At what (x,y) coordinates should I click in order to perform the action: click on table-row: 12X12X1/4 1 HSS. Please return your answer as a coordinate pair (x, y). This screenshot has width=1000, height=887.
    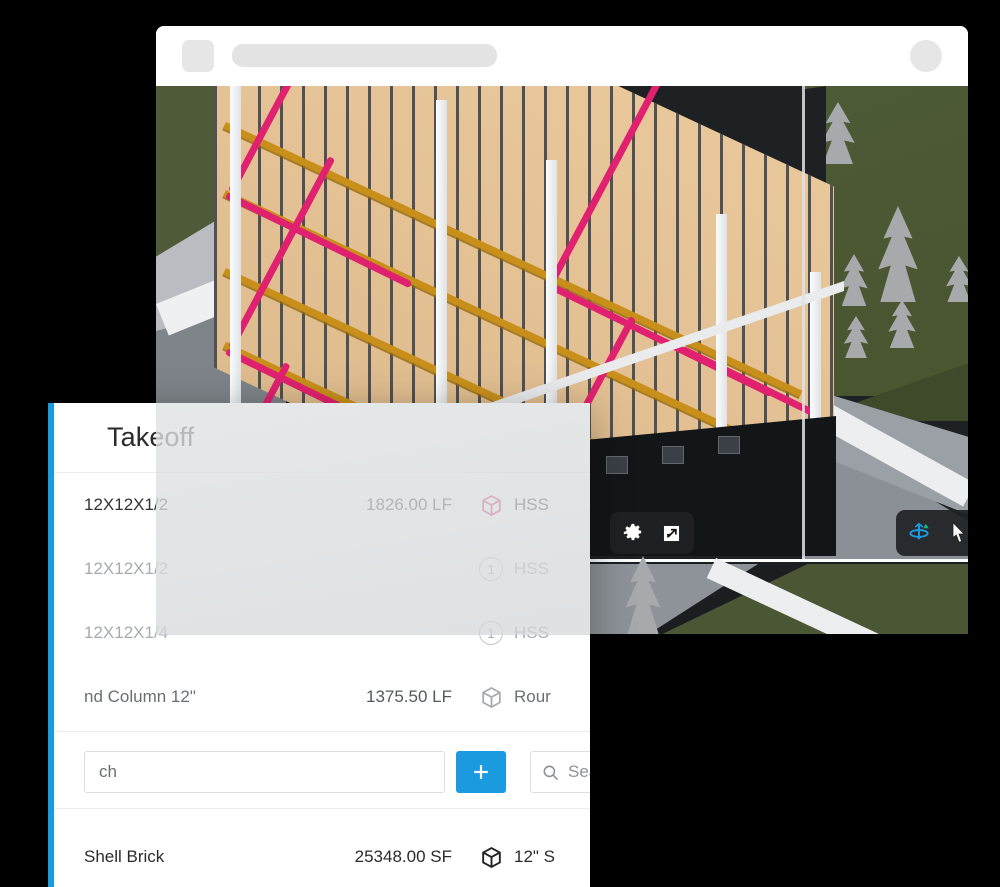
    Looking at the image, I should click on (322, 633).